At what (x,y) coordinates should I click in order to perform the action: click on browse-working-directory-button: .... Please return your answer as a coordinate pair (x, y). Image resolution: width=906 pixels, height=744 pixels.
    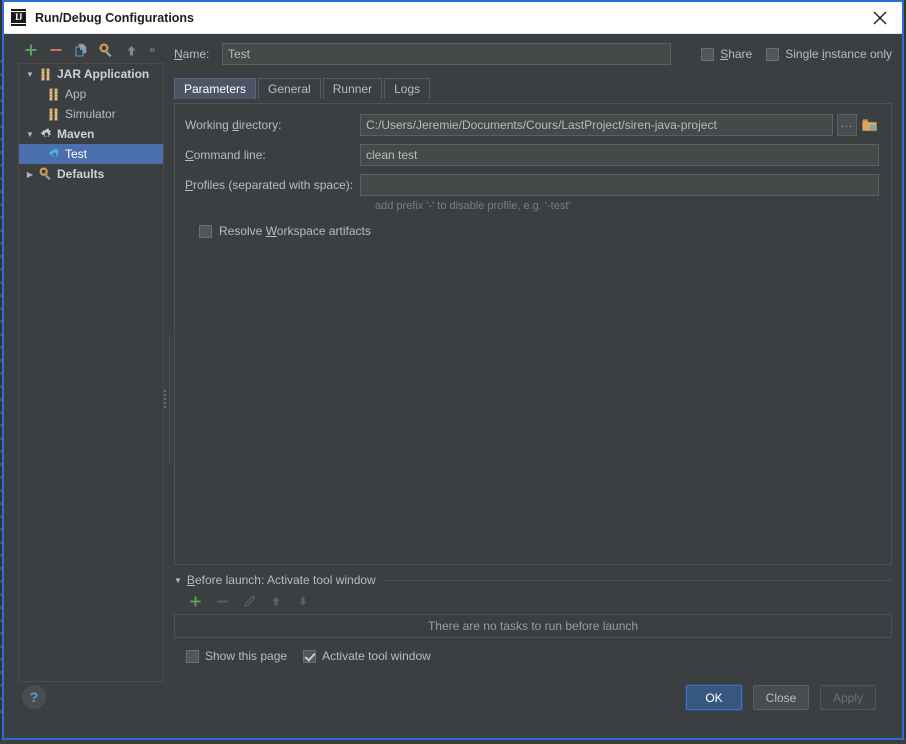
    Looking at the image, I should click on (847, 125).